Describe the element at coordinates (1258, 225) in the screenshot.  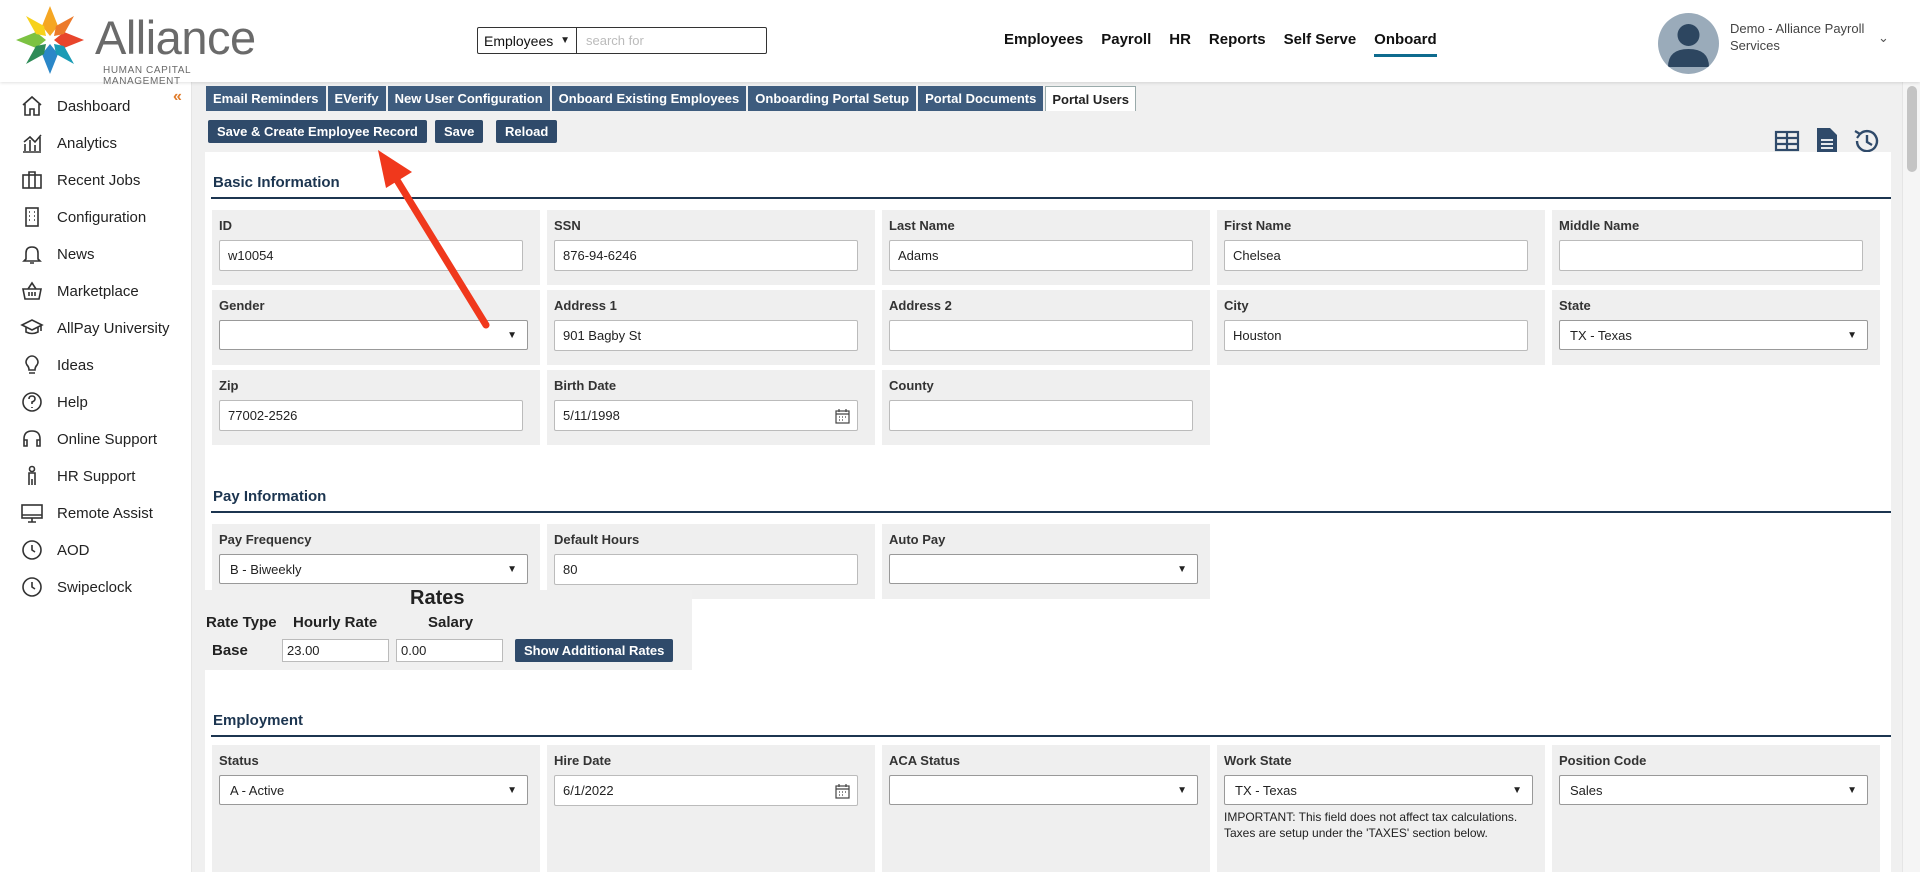
I see `field-label: First Name` at that location.